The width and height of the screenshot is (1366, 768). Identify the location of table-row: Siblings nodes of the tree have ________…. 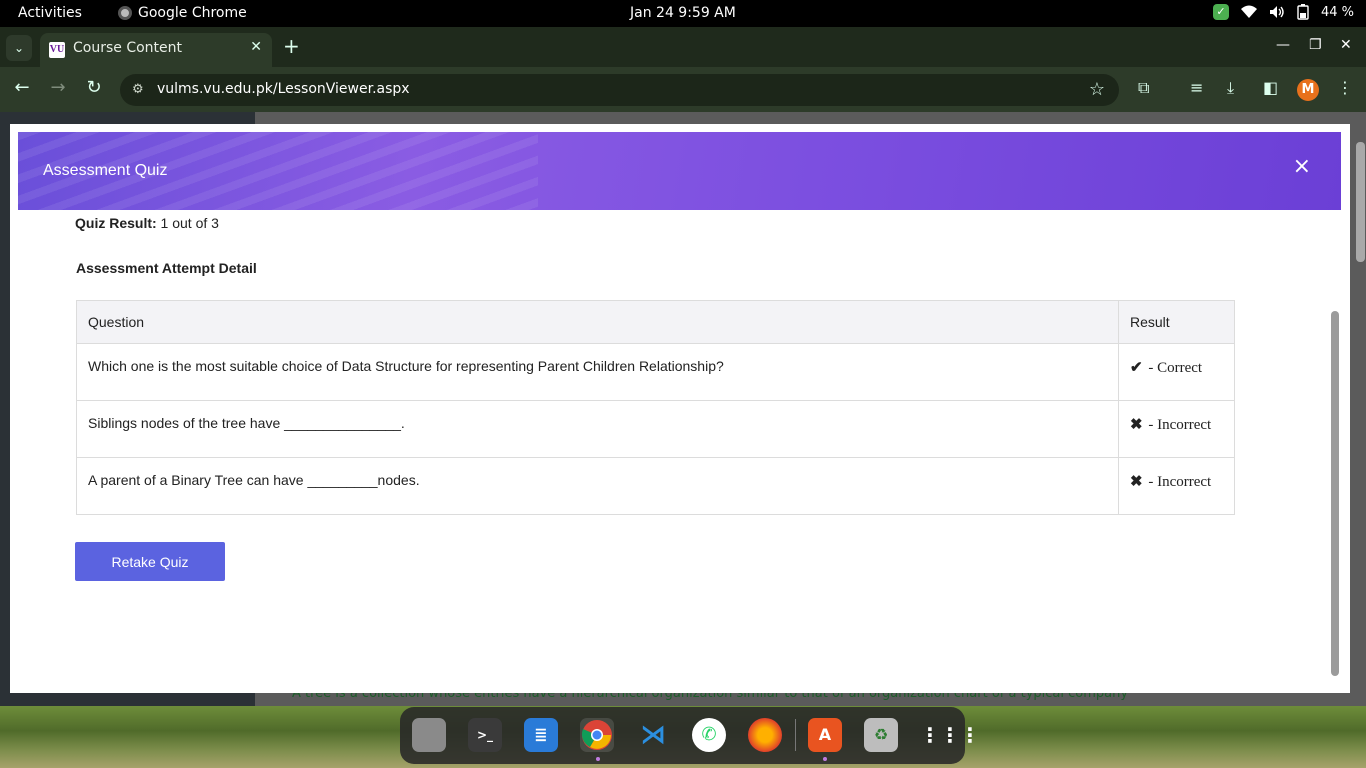
(655, 429).